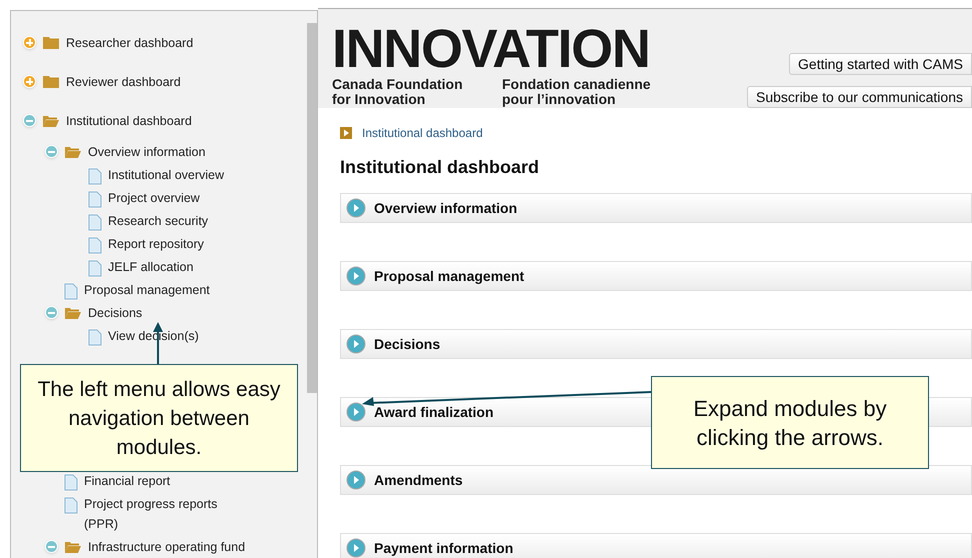 This screenshot has width=972, height=558. I want to click on annotation-tooltip: Expand modules by clicking the arrows., so click(790, 422).